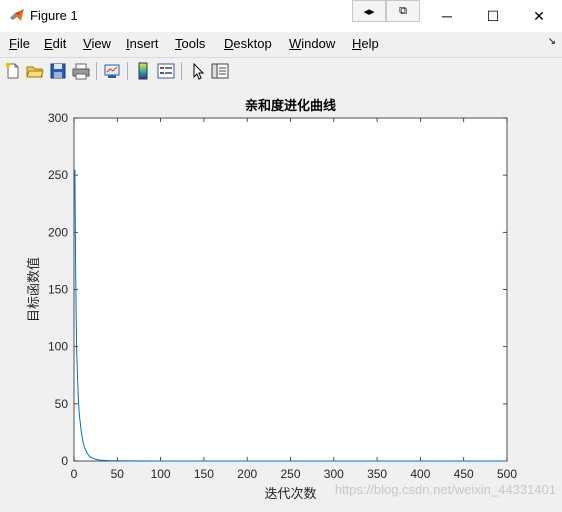 This screenshot has width=562, height=512. Describe the element at coordinates (377, 474) in the screenshot. I see `x-tick-label: 350` at that location.